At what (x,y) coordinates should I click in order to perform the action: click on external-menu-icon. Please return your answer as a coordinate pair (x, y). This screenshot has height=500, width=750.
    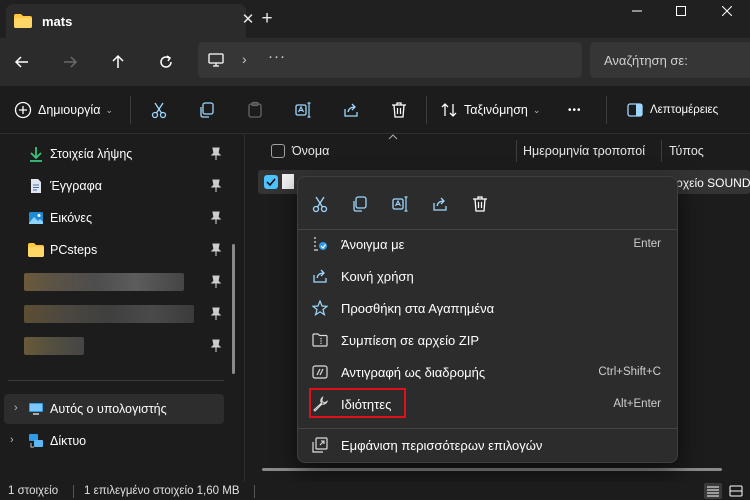
    Looking at the image, I should click on (320, 445).